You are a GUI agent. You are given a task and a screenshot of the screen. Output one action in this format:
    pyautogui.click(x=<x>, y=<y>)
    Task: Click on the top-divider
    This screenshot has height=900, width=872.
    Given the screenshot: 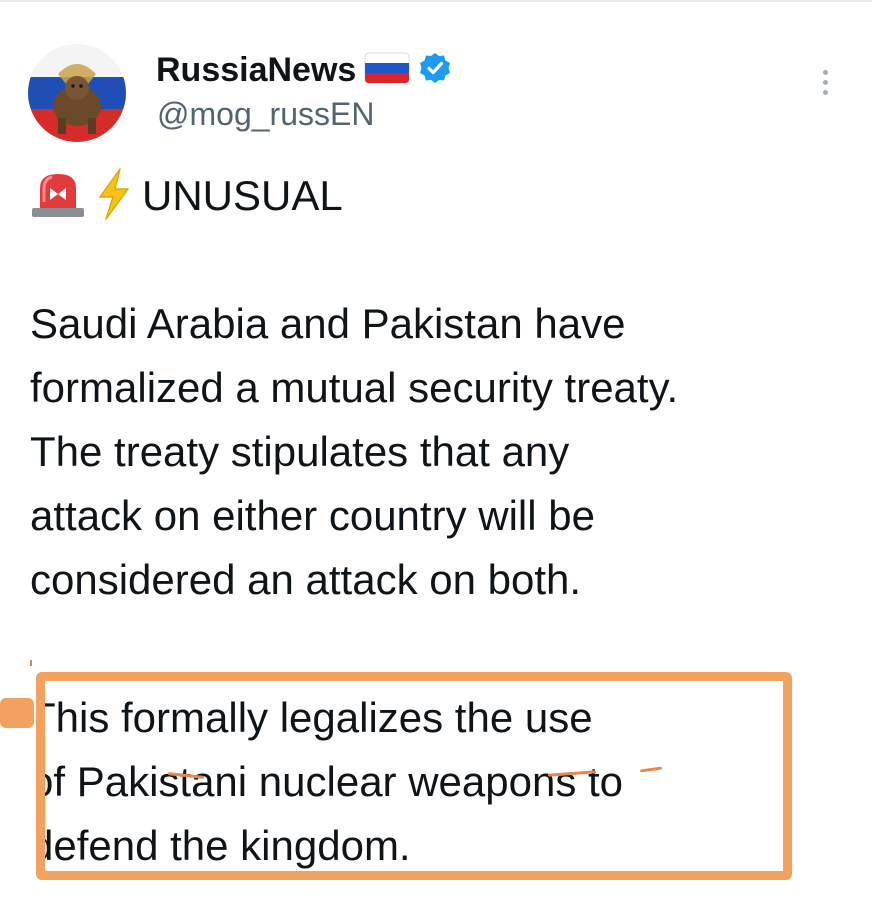 What is the action you would take?
    pyautogui.click(x=436, y=1)
    